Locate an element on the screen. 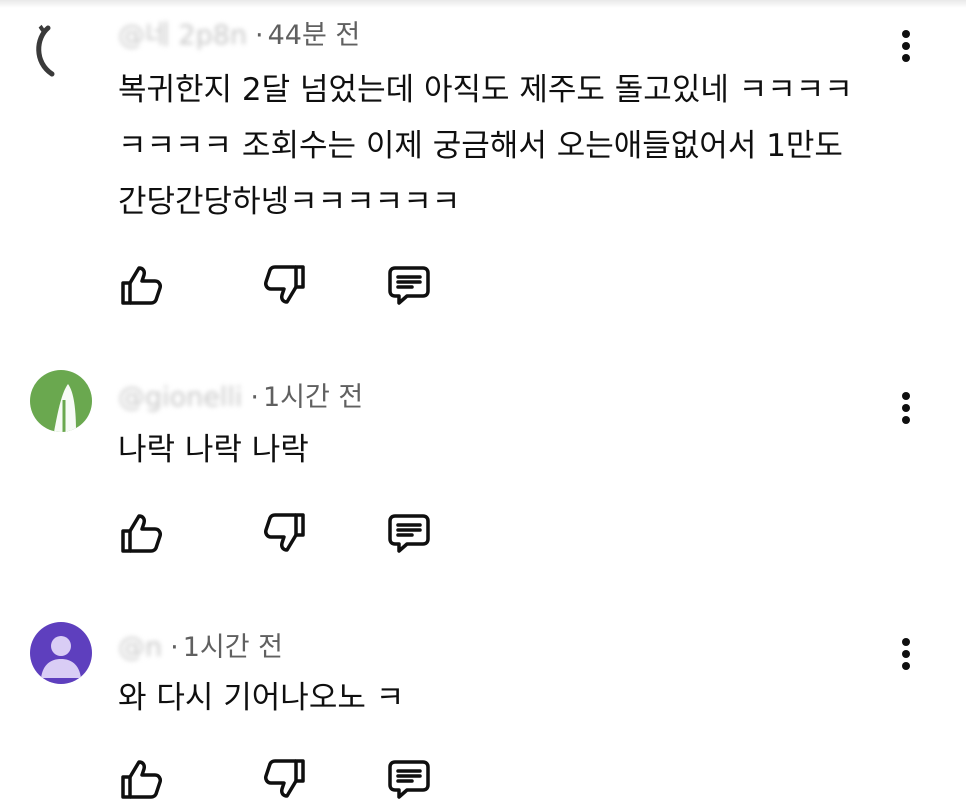  comment-meta: @gionelli · 1시간 전 is located at coordinates (240, 398).